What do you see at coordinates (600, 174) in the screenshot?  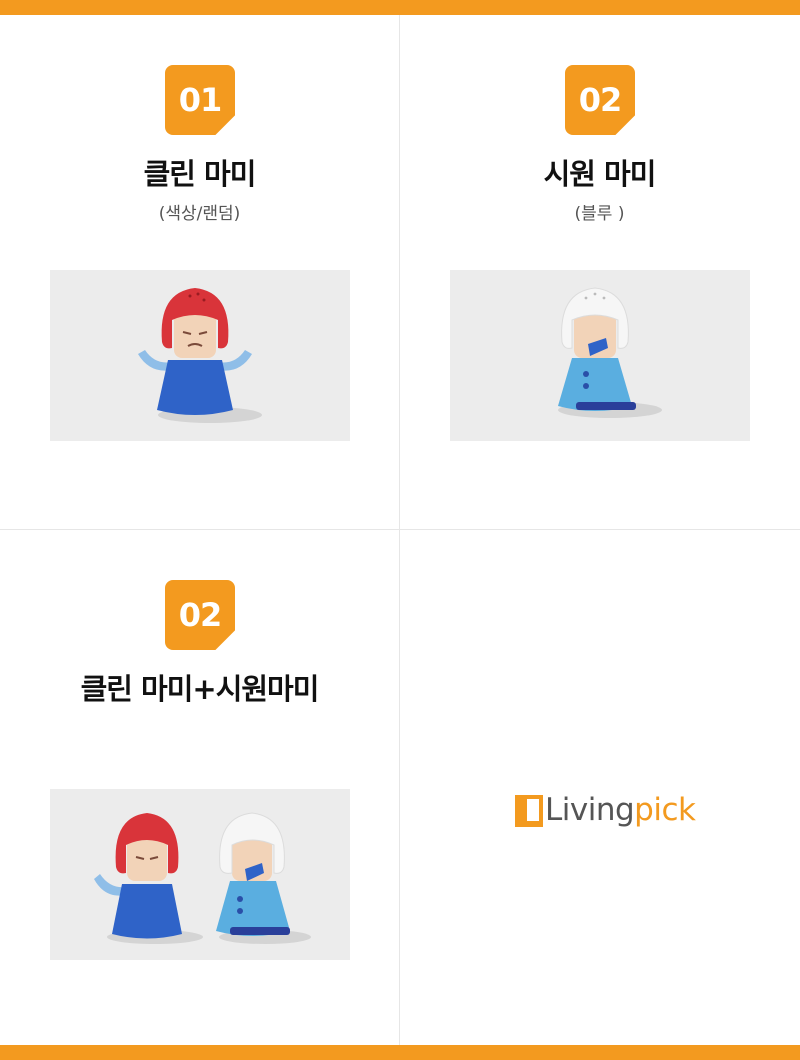 I see `option-title: 시원 마미` at bounding box center [600, 174].